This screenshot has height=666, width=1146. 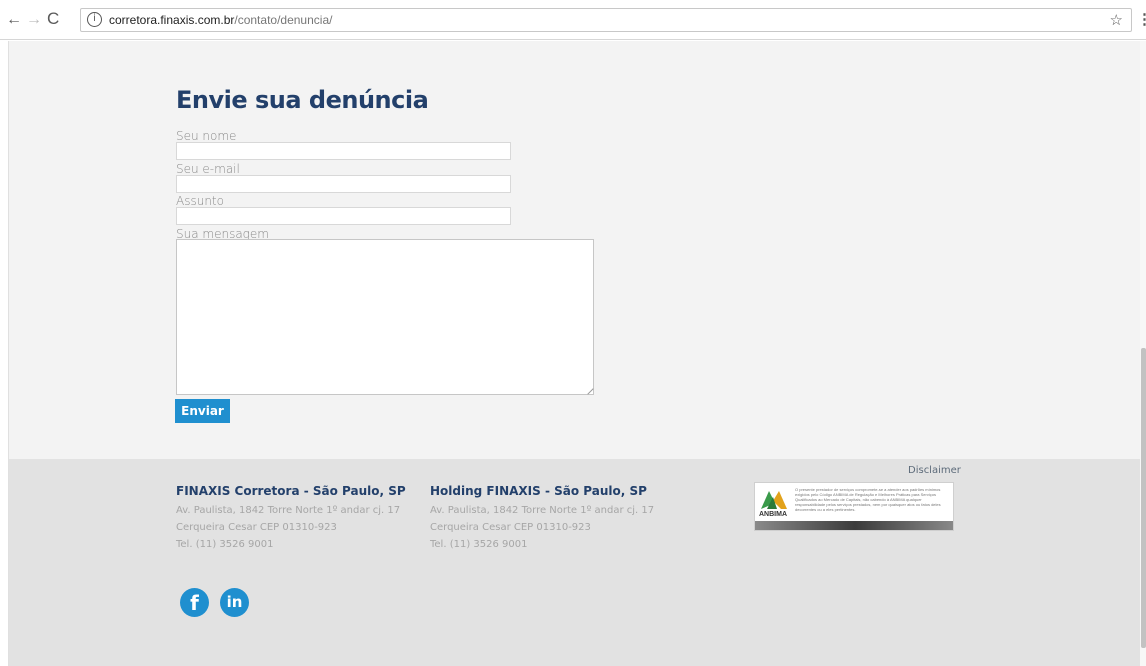 What do you see at coordinates (538, 491) in the screenshot?
I see `office-title-holding: Holding FINAXIS - São Paulo, SP` at bounding box center [538, 491].